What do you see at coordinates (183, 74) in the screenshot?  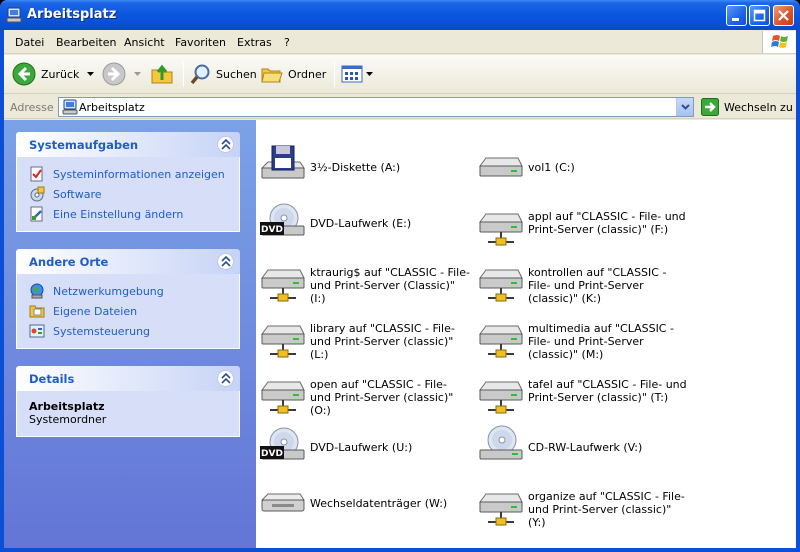 I see `toolbar-separator` at bounding box center [183, 74].